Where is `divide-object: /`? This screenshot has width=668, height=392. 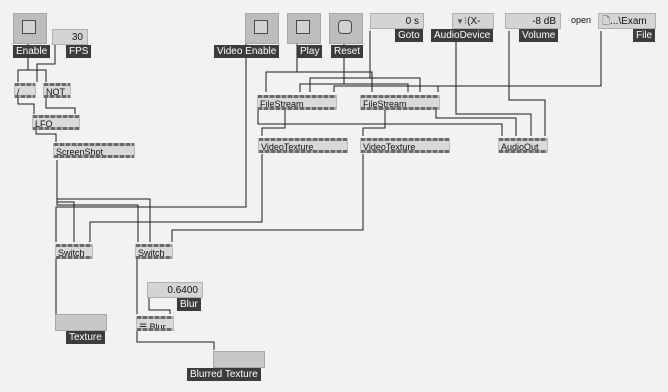
divide-object: / is located at coordinates (25, 90).